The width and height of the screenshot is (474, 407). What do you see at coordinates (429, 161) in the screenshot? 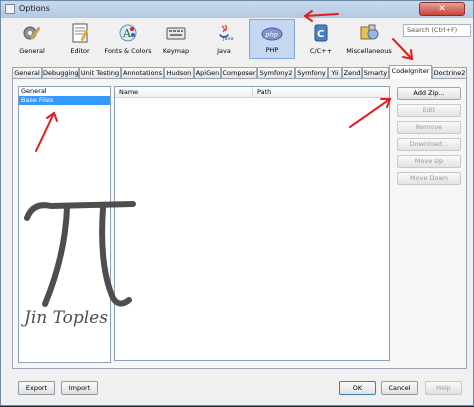
I see `move-up-button: Move Up` at bounding box center [429, 161].